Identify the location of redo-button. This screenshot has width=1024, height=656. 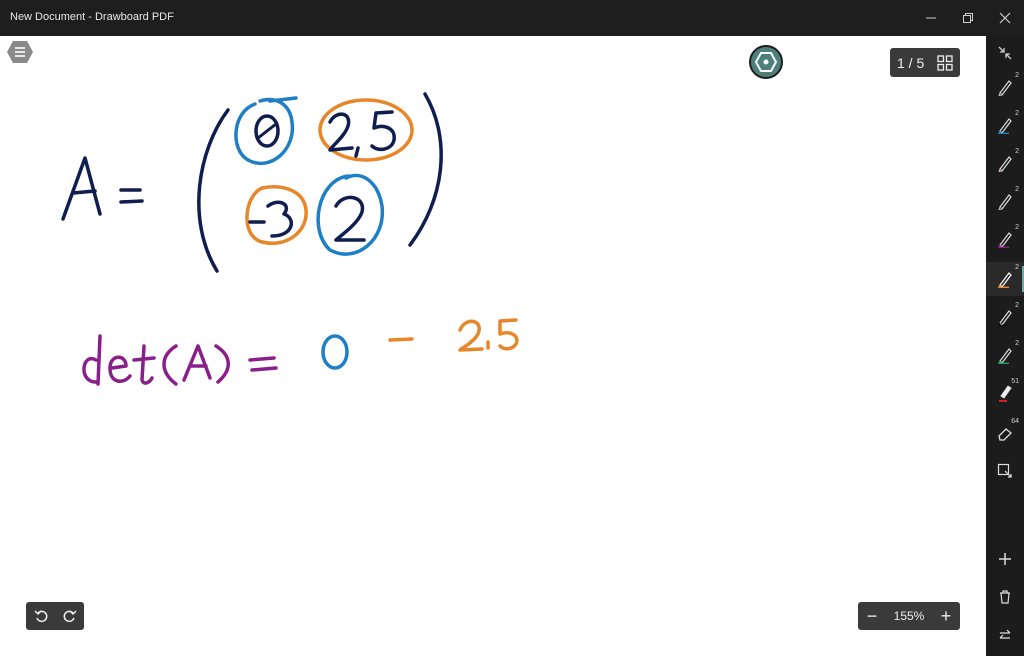
(69, 616).